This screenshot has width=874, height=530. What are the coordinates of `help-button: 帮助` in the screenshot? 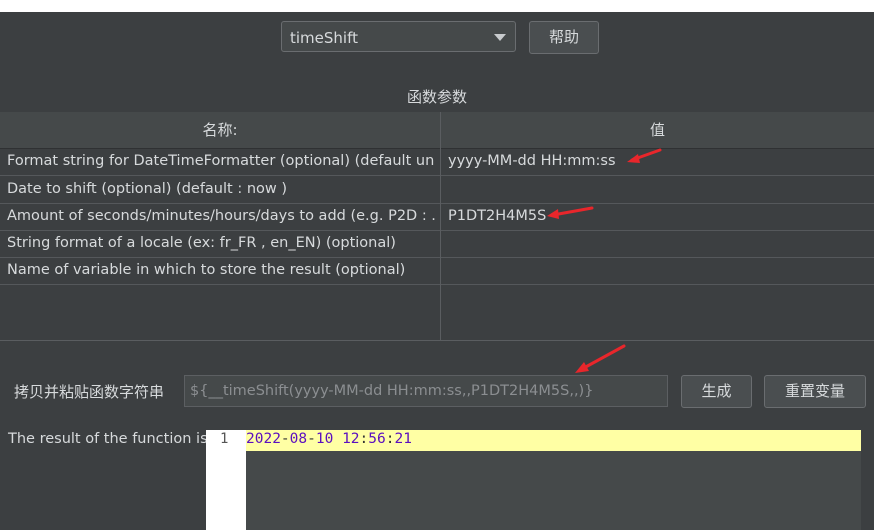 It's located at (564, 37).